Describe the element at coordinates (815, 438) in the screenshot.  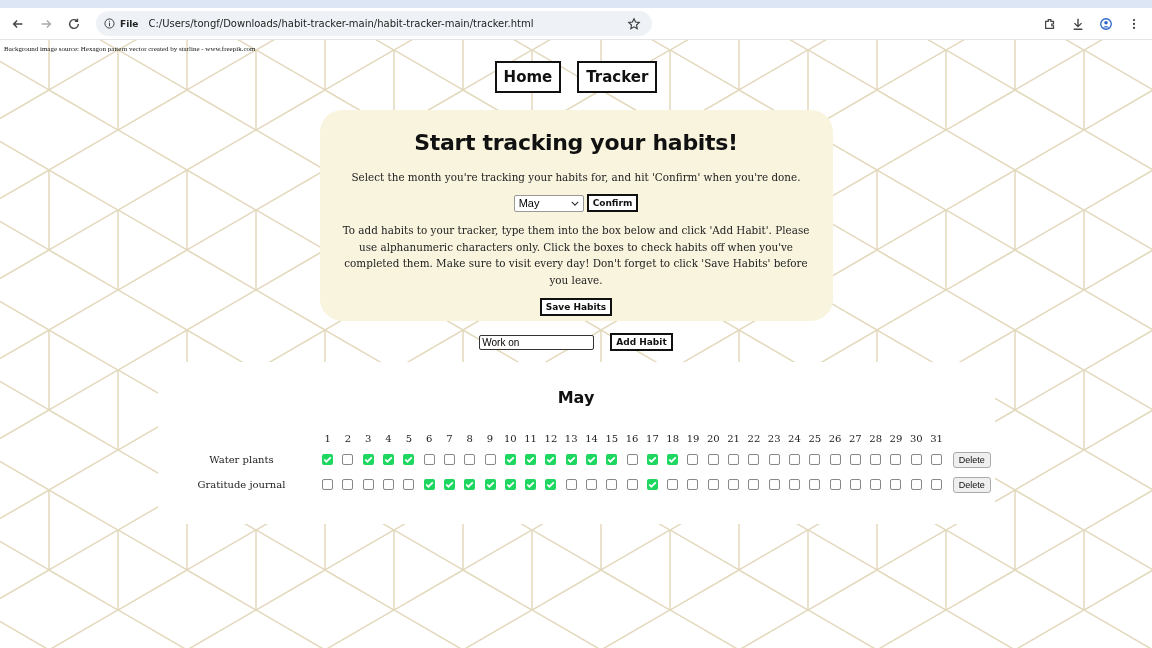
I see `day-number: 25` at that location.